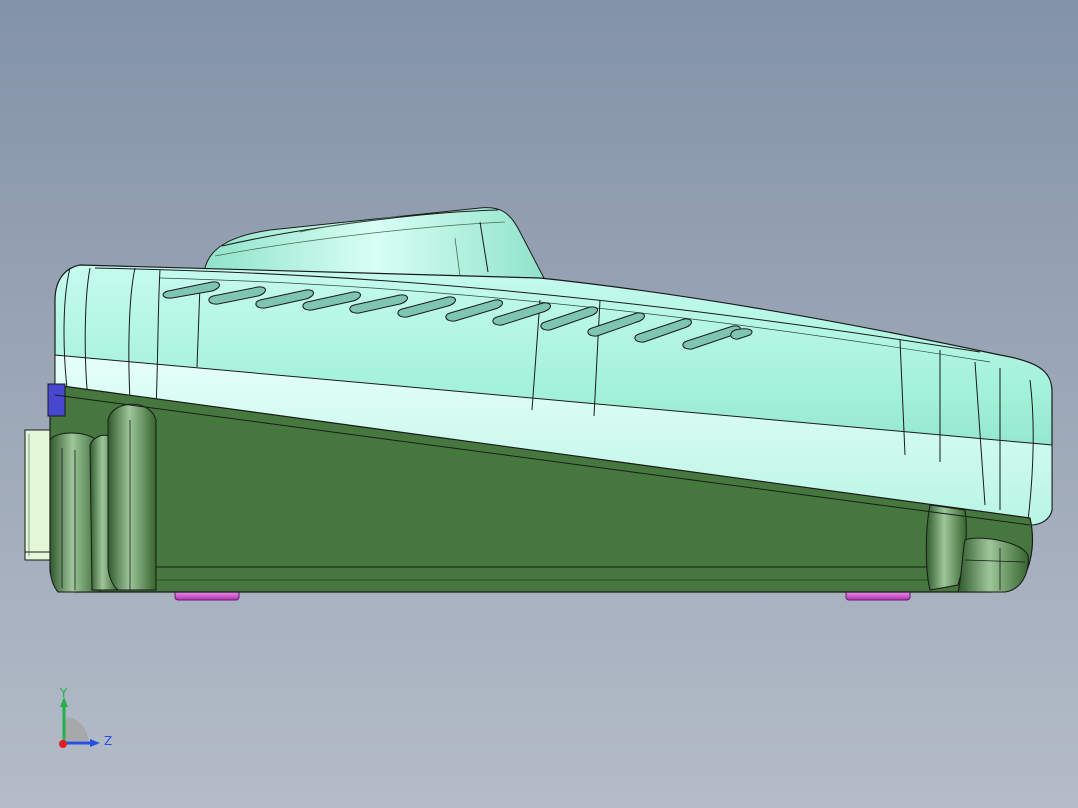 Image resolution: width=1078 pixels, height=808 pixels. Describe the element at coordinates (375, 244) in the screenshot. I see `top-dome-housing` at that location.